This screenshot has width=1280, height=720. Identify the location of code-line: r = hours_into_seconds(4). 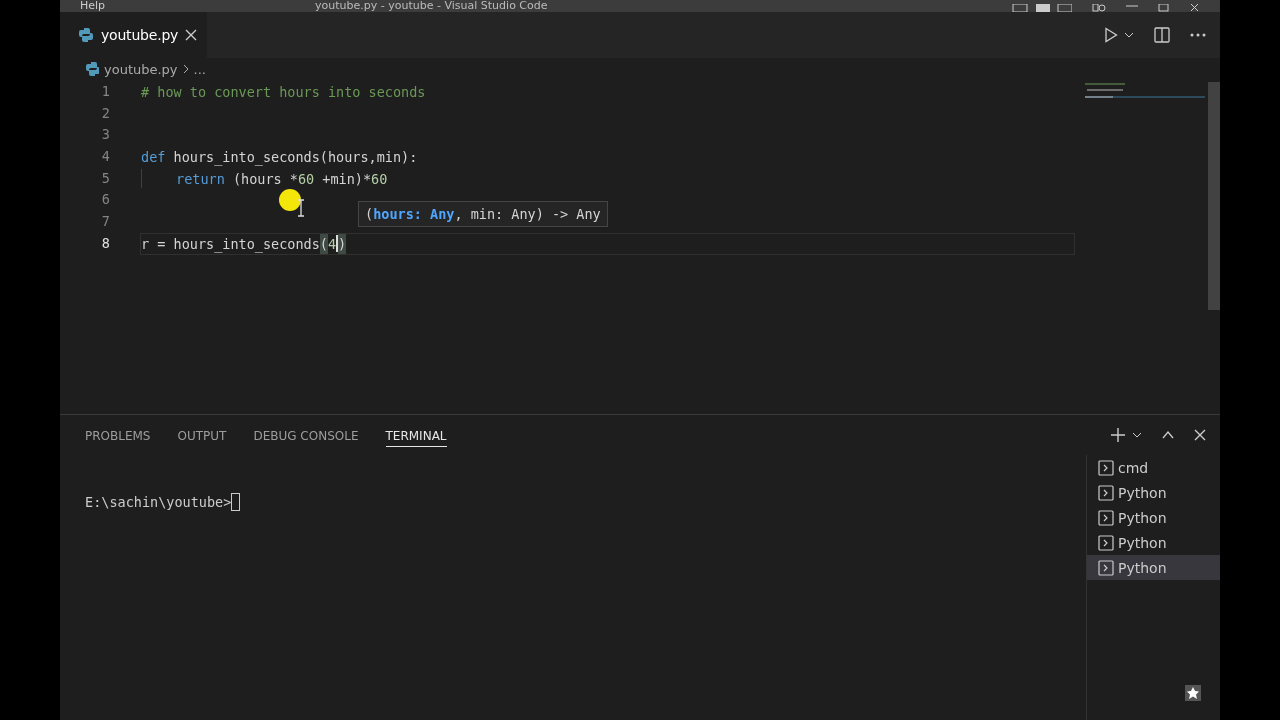
(244, 243).